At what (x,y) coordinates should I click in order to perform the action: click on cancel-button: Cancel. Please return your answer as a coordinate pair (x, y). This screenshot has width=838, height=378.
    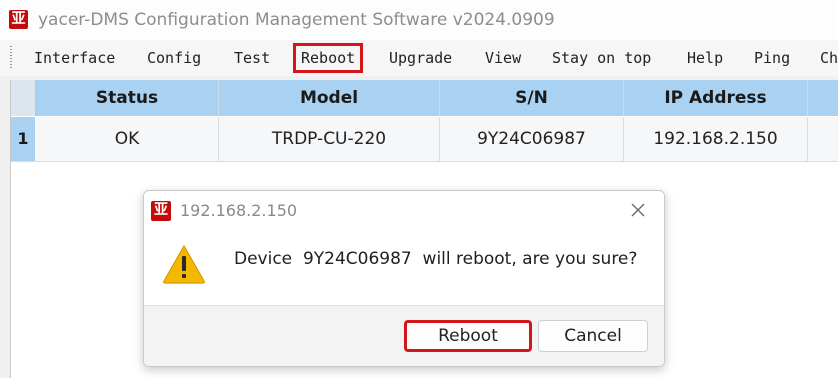
    Looking at the image, I should click on (593, 336).